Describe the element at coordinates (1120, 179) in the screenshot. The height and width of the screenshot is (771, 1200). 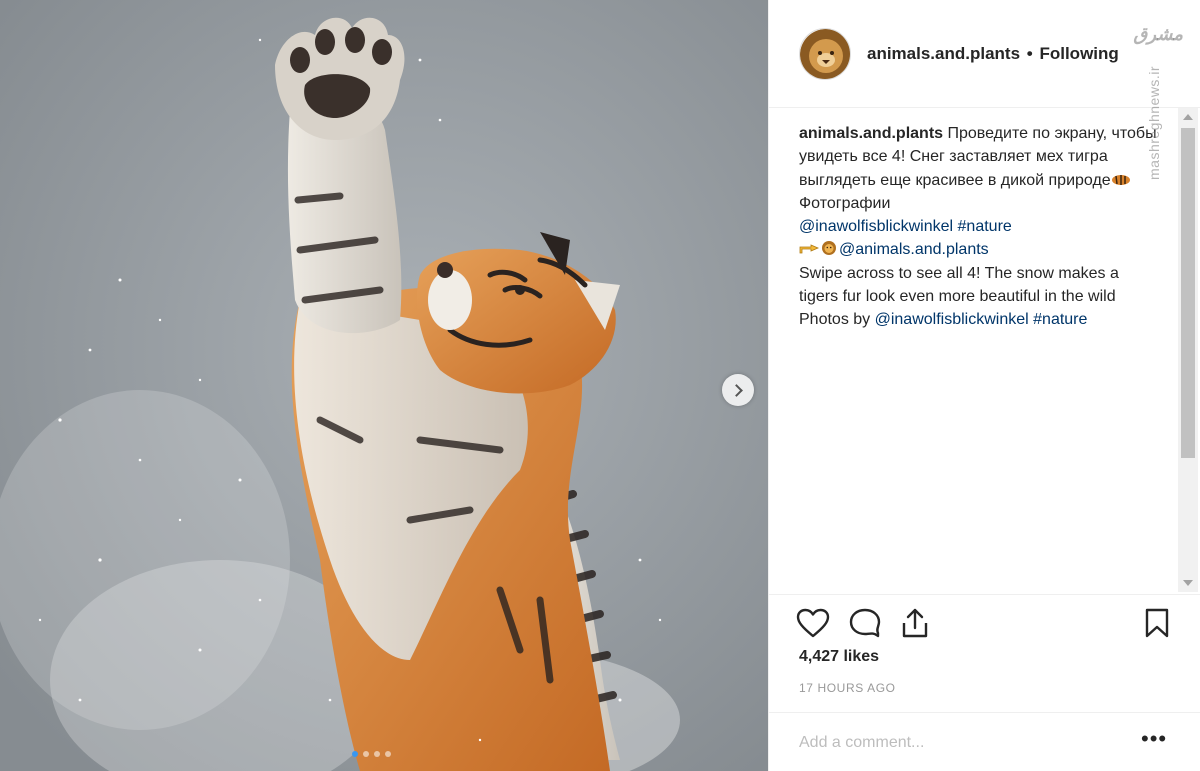
I see `tiger-emoji-icon` at that location.